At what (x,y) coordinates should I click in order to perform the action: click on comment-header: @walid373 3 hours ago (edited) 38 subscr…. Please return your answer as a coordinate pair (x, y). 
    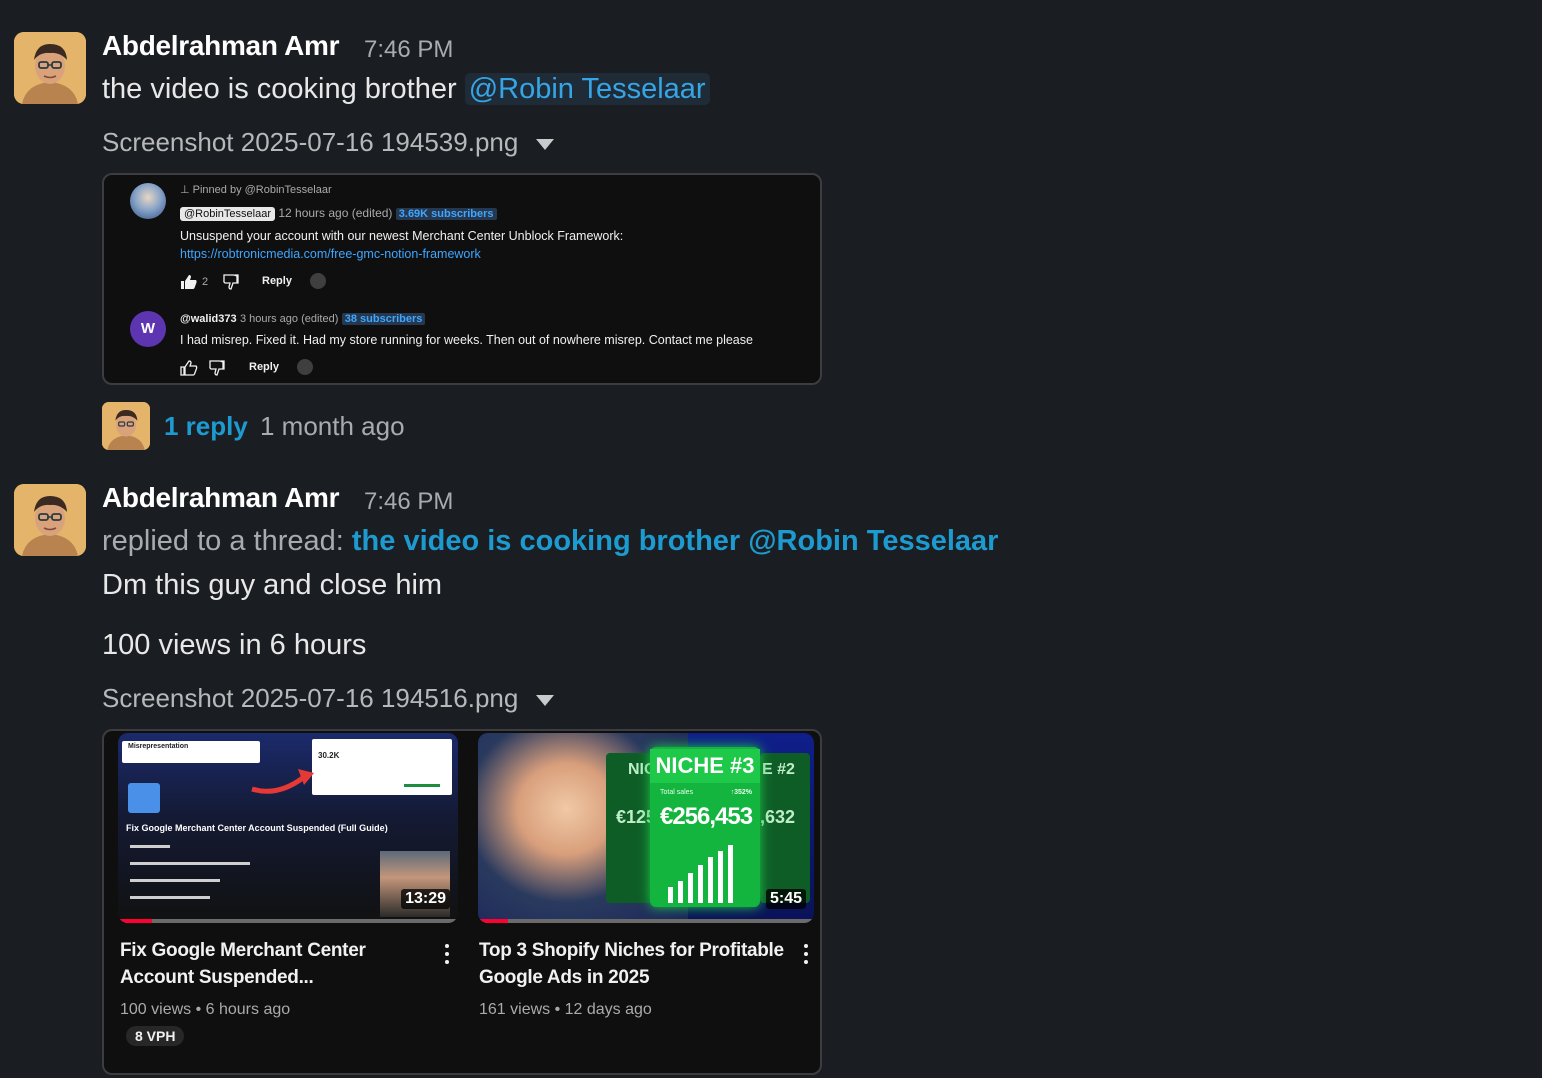
    Looking at the image, I should click on (303, 318).